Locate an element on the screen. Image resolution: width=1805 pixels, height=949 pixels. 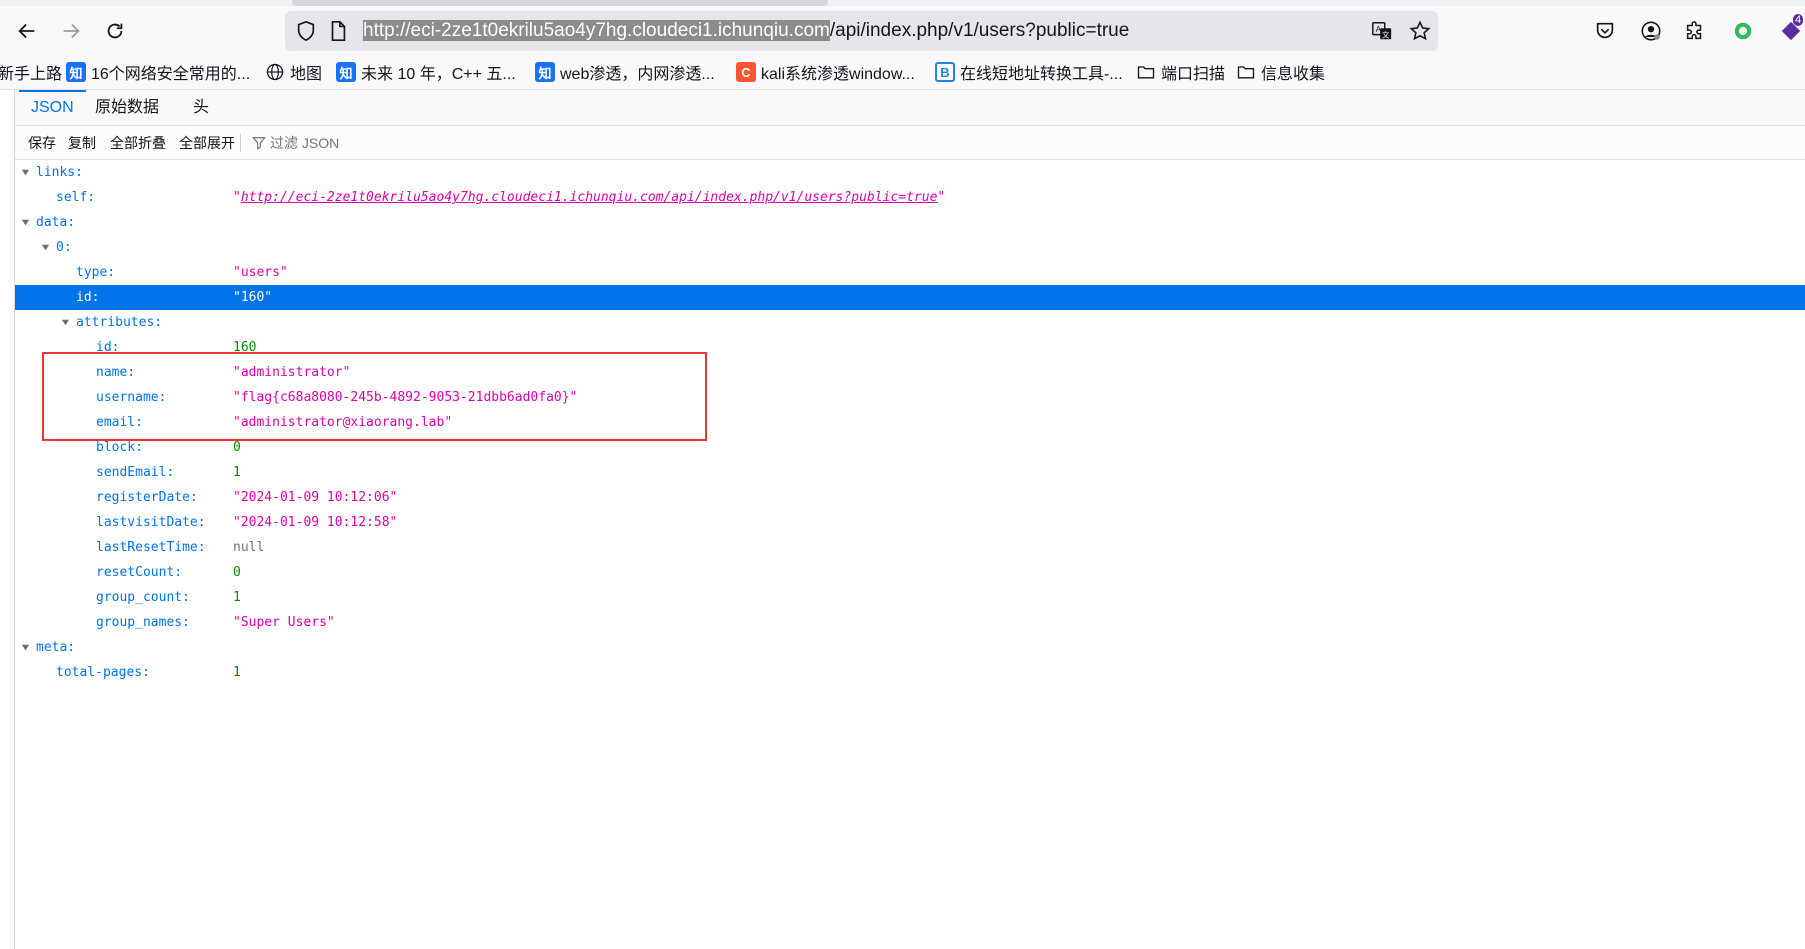
tree-row-attribute: resetCount: 0 is located at coordinates (910, 572).